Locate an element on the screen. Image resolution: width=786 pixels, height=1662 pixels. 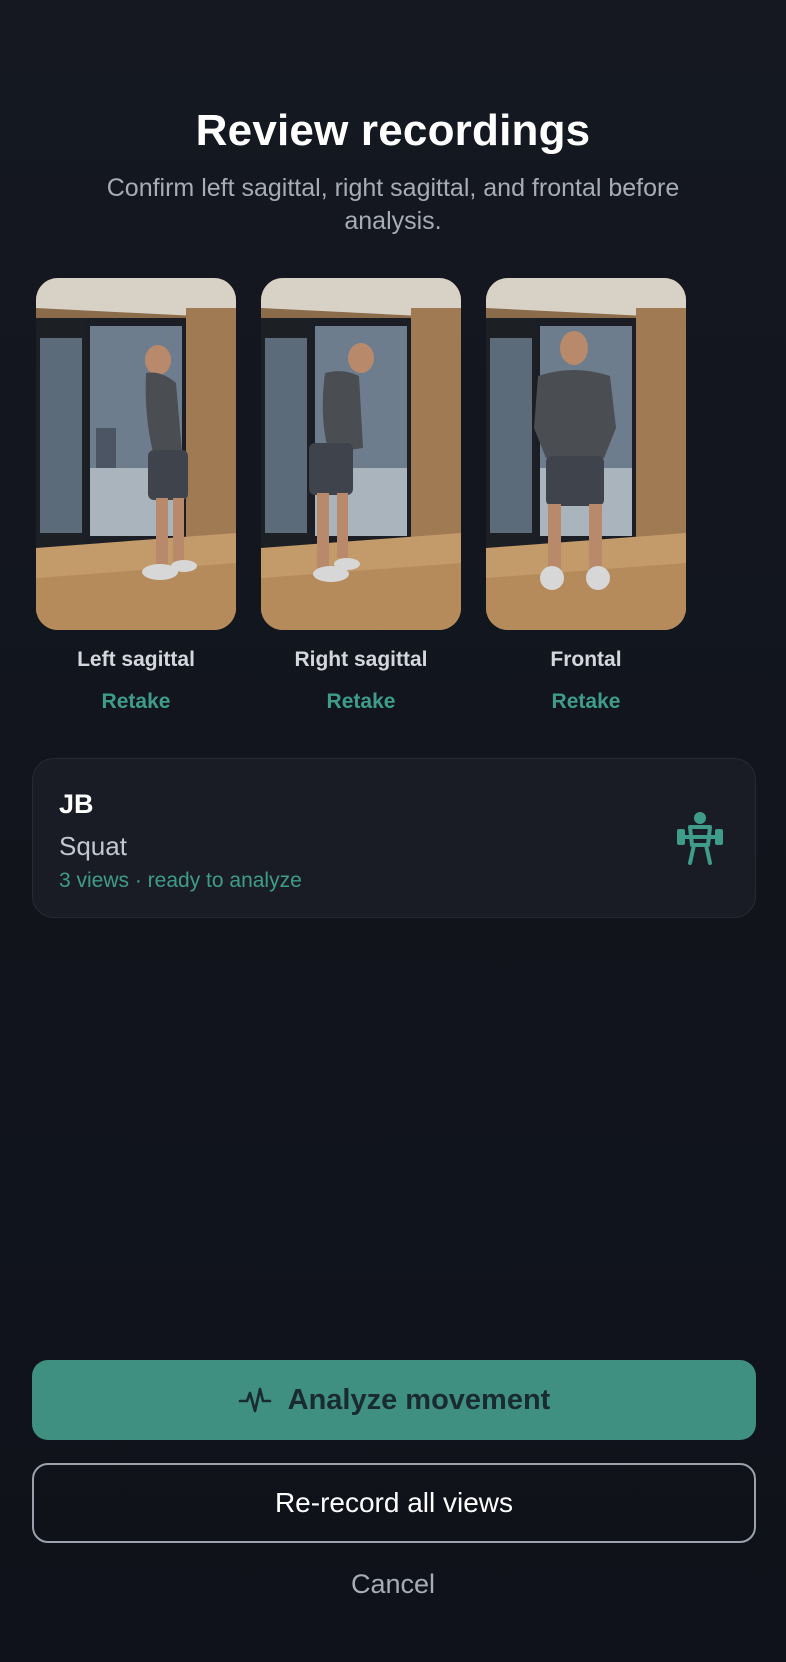
left-sagittal-frame-image is located at coordinates (136, 454).